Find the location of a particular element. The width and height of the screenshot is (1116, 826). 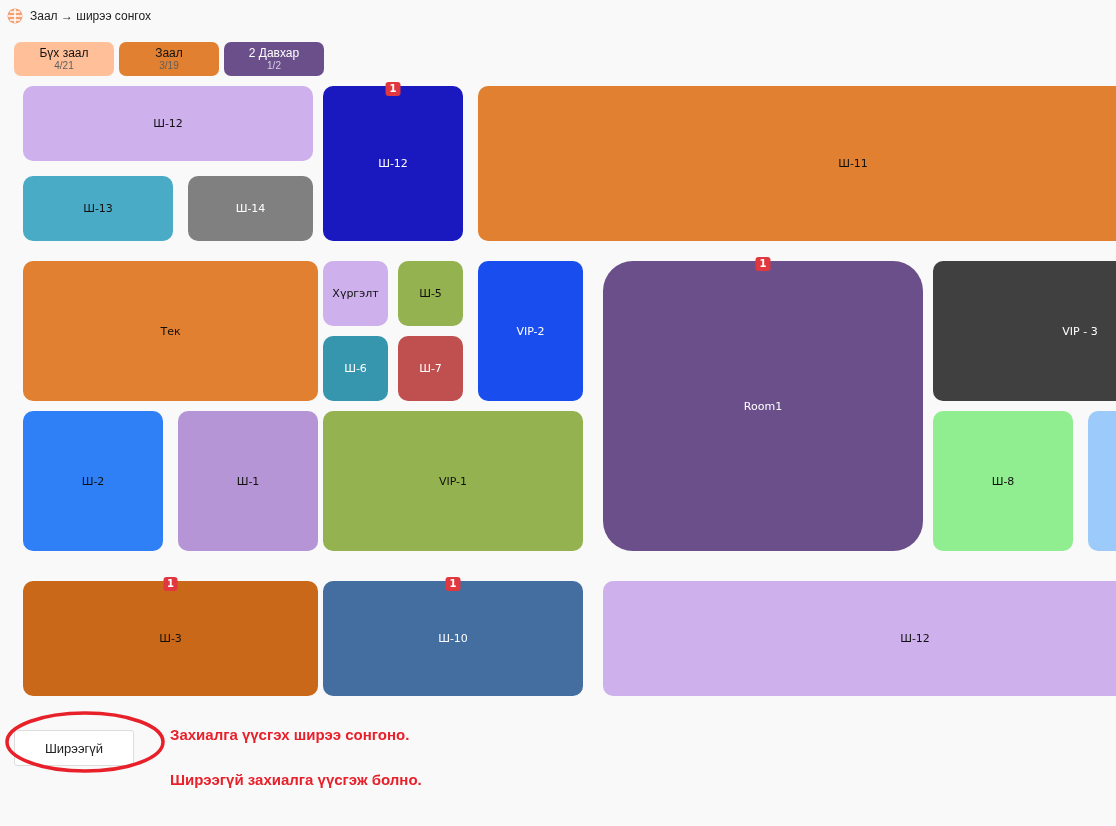

annotation-text: Ширээгүй захиалга үүсгэж болно. is located at coordinates (296, 779).